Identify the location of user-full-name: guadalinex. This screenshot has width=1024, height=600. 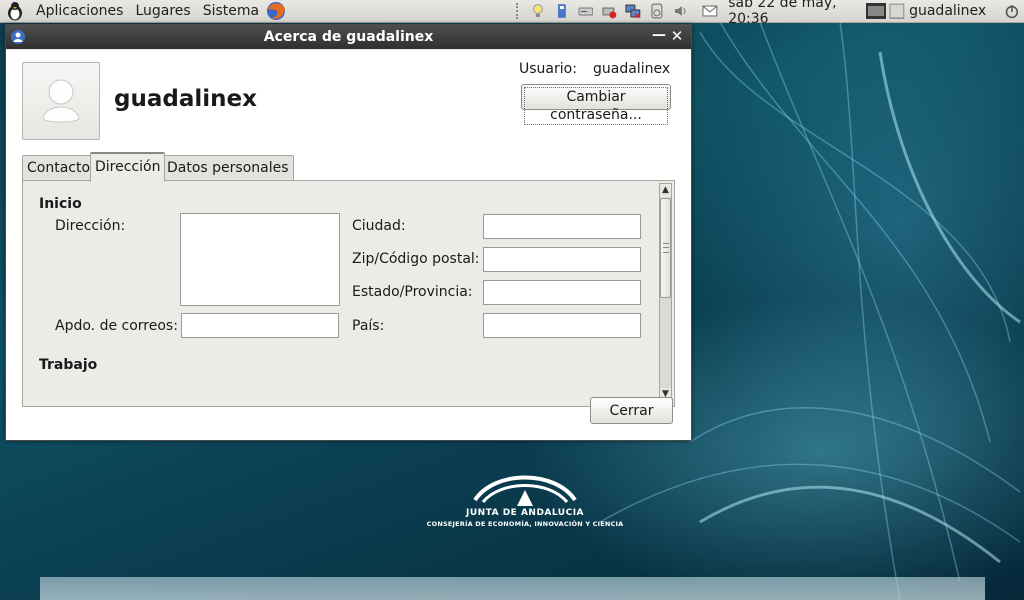
(185, 99).